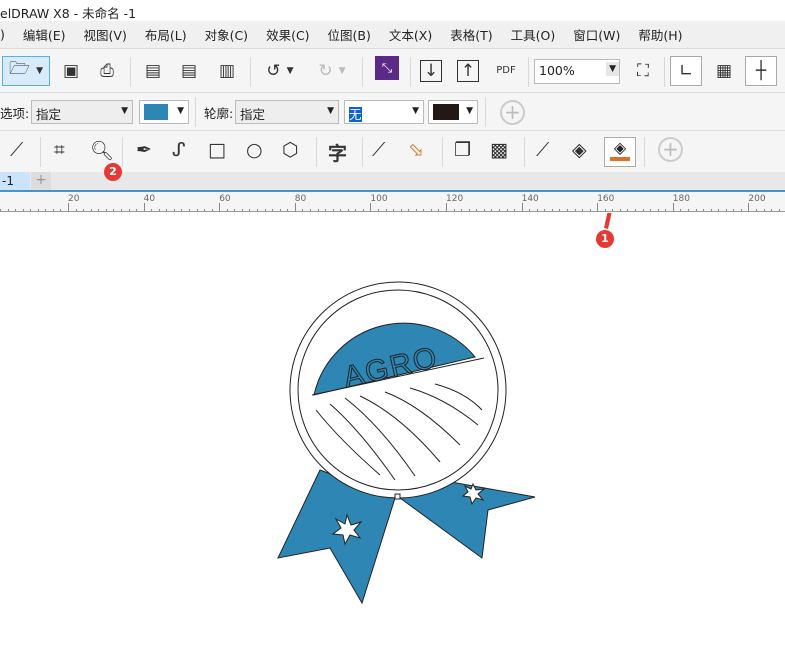  I want to click on connector-icon: ⬂, so click(416, 150).